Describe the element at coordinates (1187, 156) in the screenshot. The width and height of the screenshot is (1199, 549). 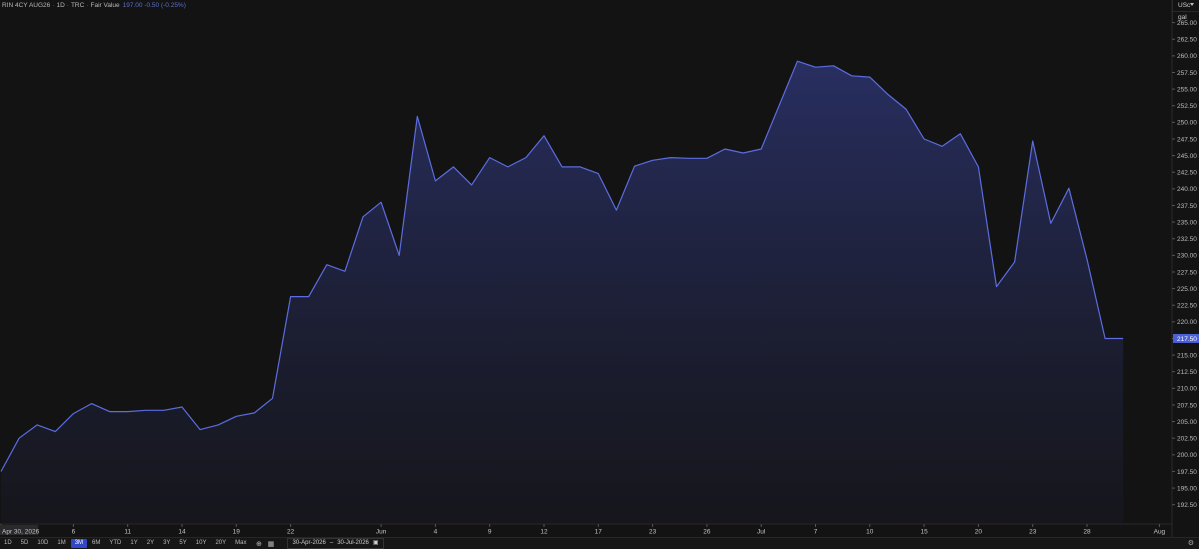
I see `y-tick-label: 245.00` at that location.